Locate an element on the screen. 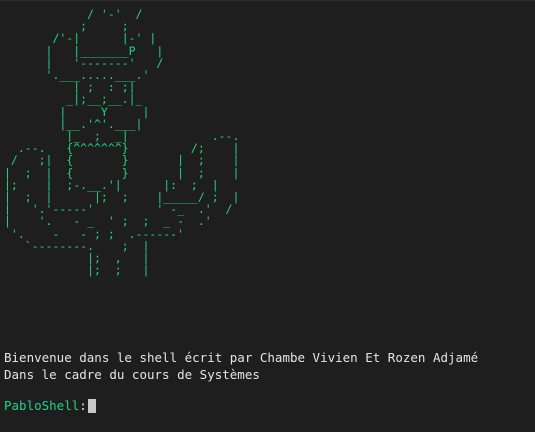 This screenshot has height=432, width=535. welcome-message-line2: Dans le cadre du cours de Systèmes is located at coordinates (132, 374).